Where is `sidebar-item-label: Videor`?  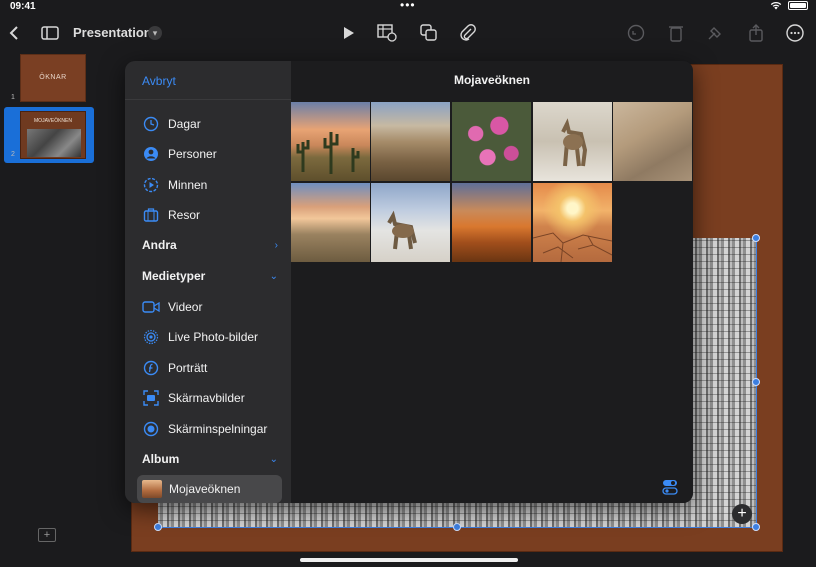
sidebar-item-label: Videor is located at coordinates (185, 307).